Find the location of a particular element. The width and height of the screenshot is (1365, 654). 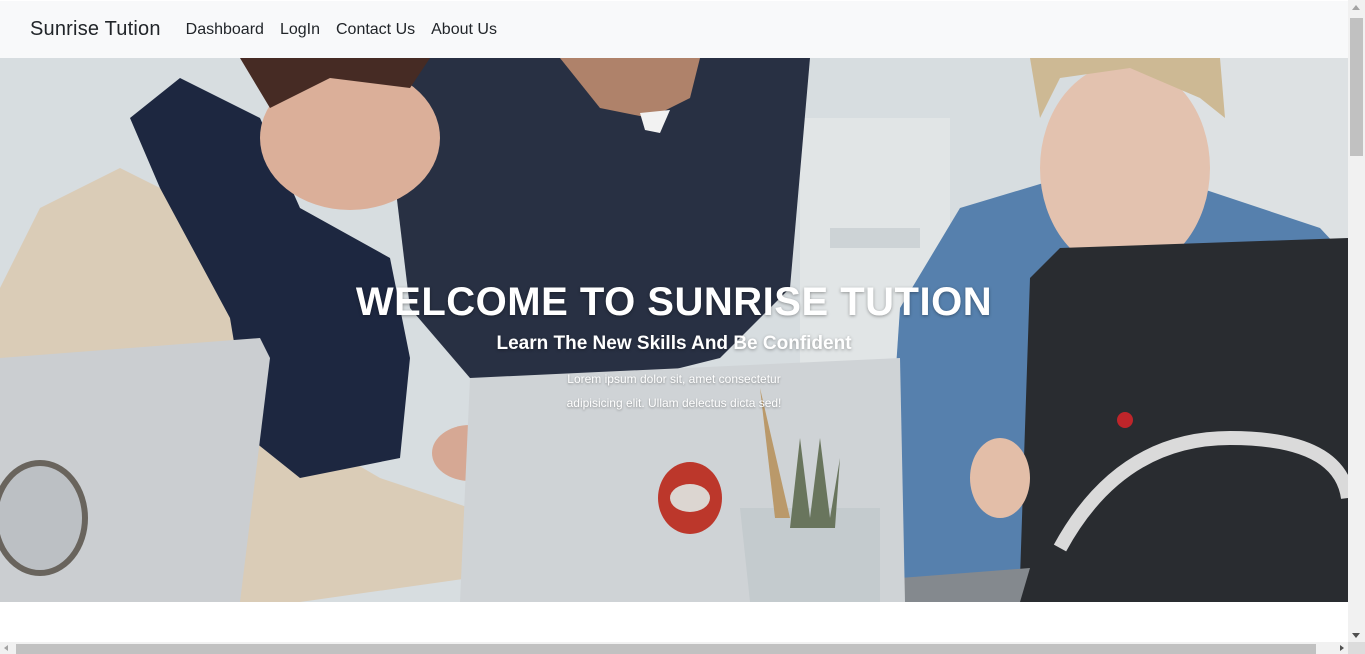

scroll-up-arrow-icon is located at coordinates (1356, 7).